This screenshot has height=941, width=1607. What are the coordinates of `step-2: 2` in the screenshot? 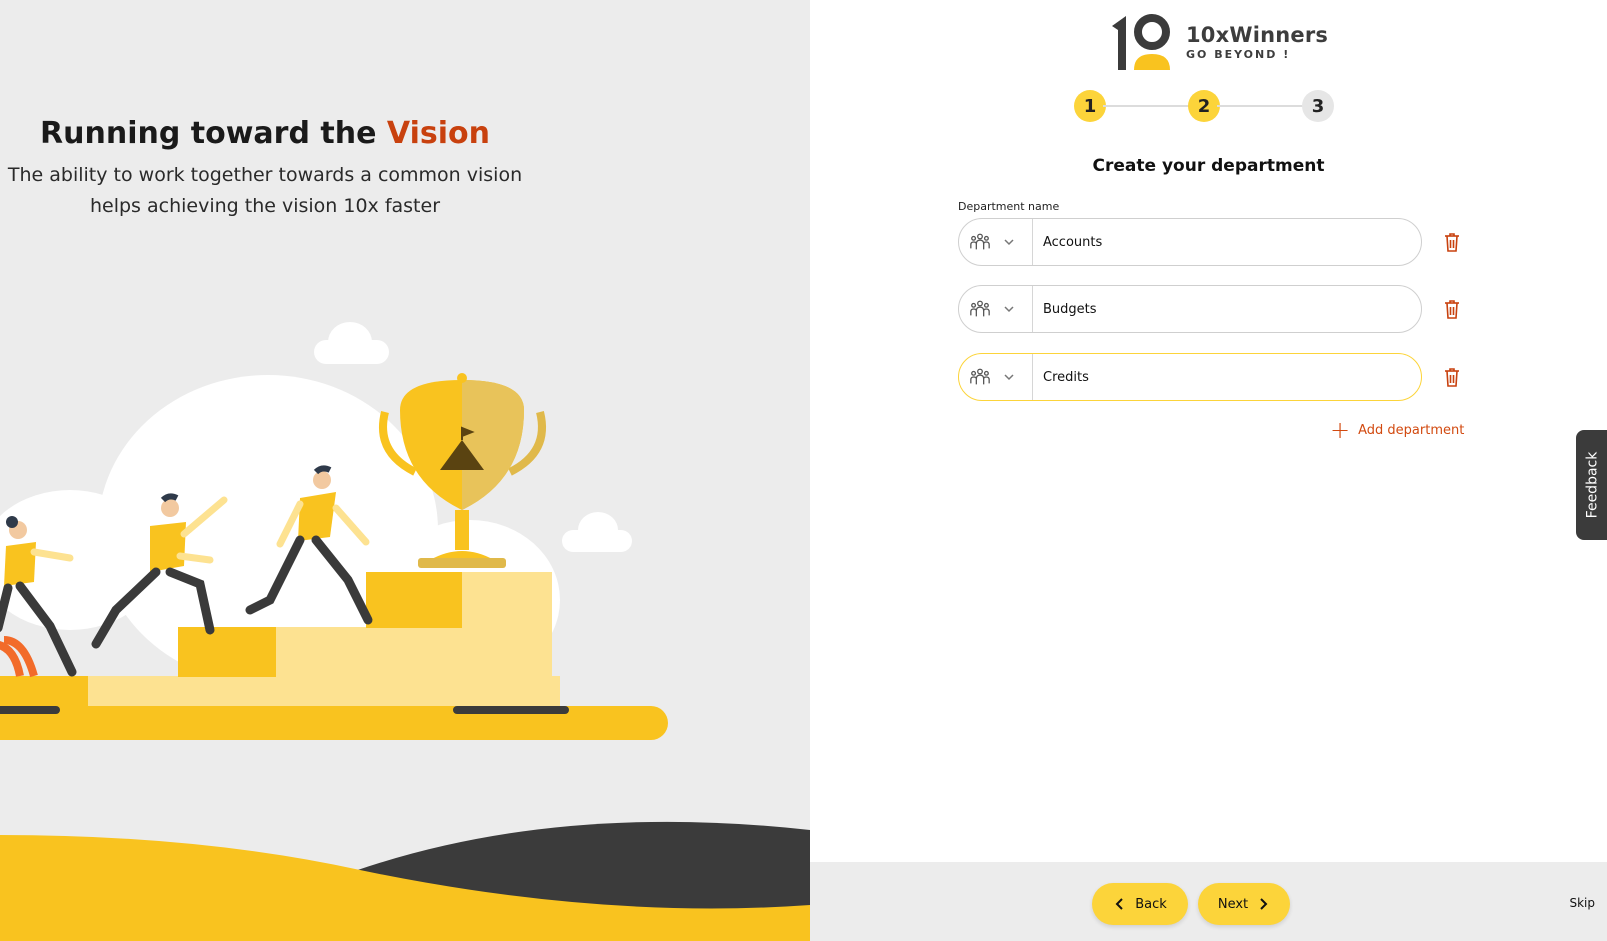 It's located at (1204, 106).